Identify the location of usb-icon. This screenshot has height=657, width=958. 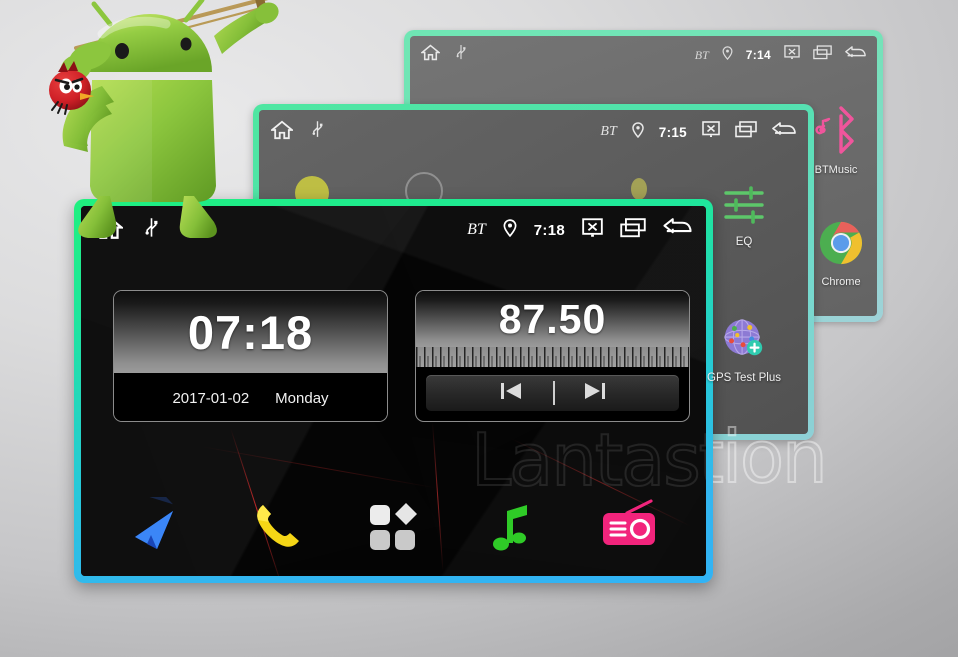
(461, 55).